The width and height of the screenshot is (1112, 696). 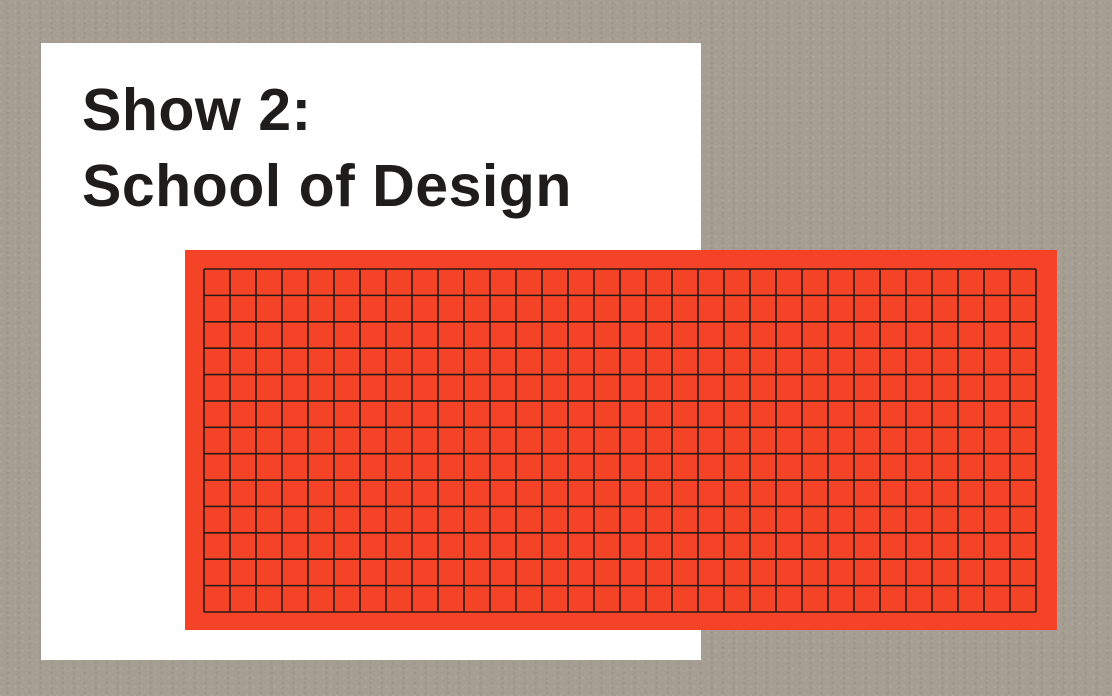 I want to click on page-title: Show 2: School of Design, so click(x=327, y=148).